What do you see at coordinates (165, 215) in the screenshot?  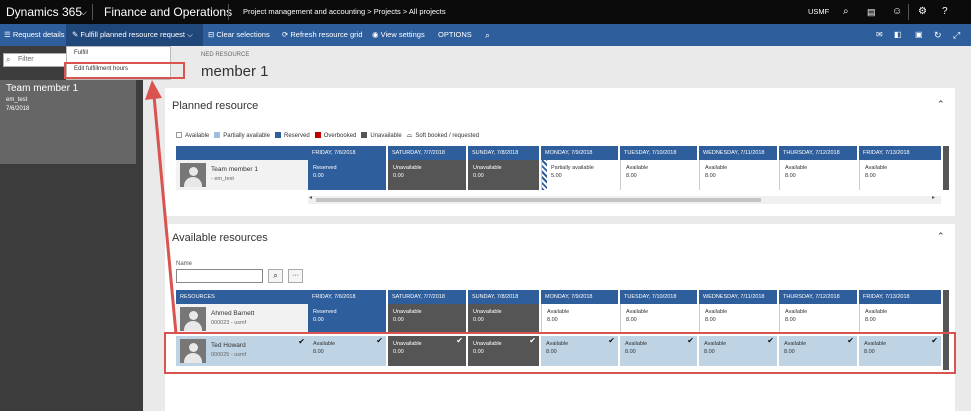 I see `arrow-shaft` at bounding box center [165, 215].